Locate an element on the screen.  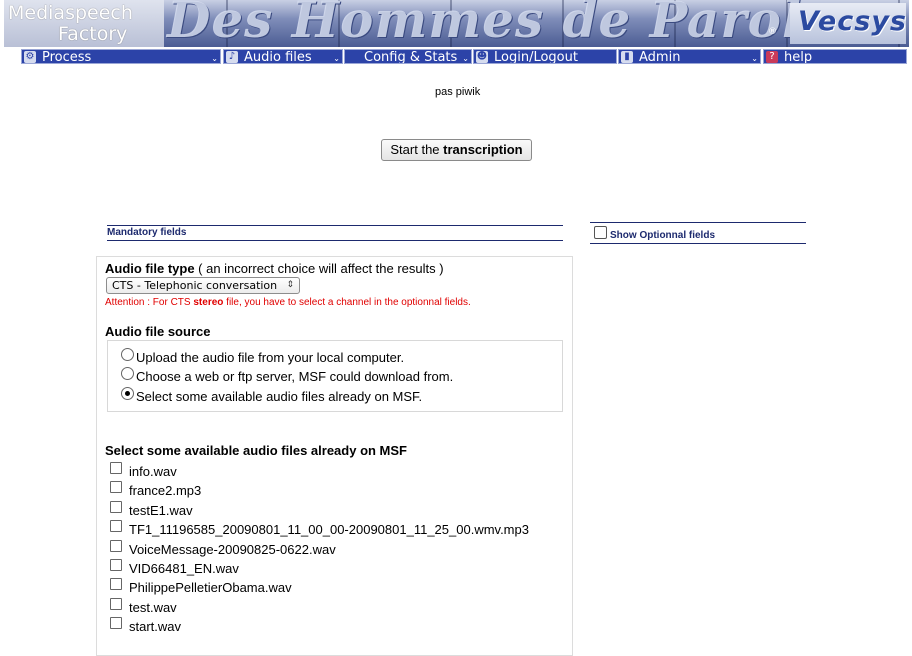
start-transcription-button: Start the transcription is located at coordinates (456, 150).